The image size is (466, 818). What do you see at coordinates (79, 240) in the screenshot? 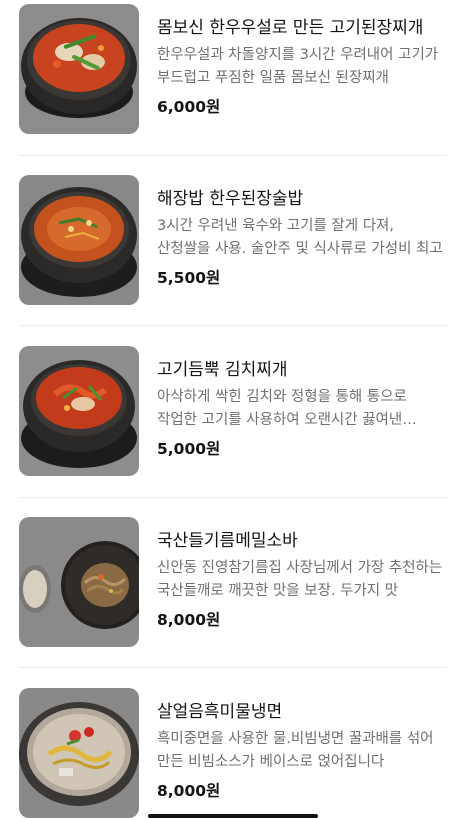
I see `doenjang-sulbap-photo` at bounding box center [79, 240].